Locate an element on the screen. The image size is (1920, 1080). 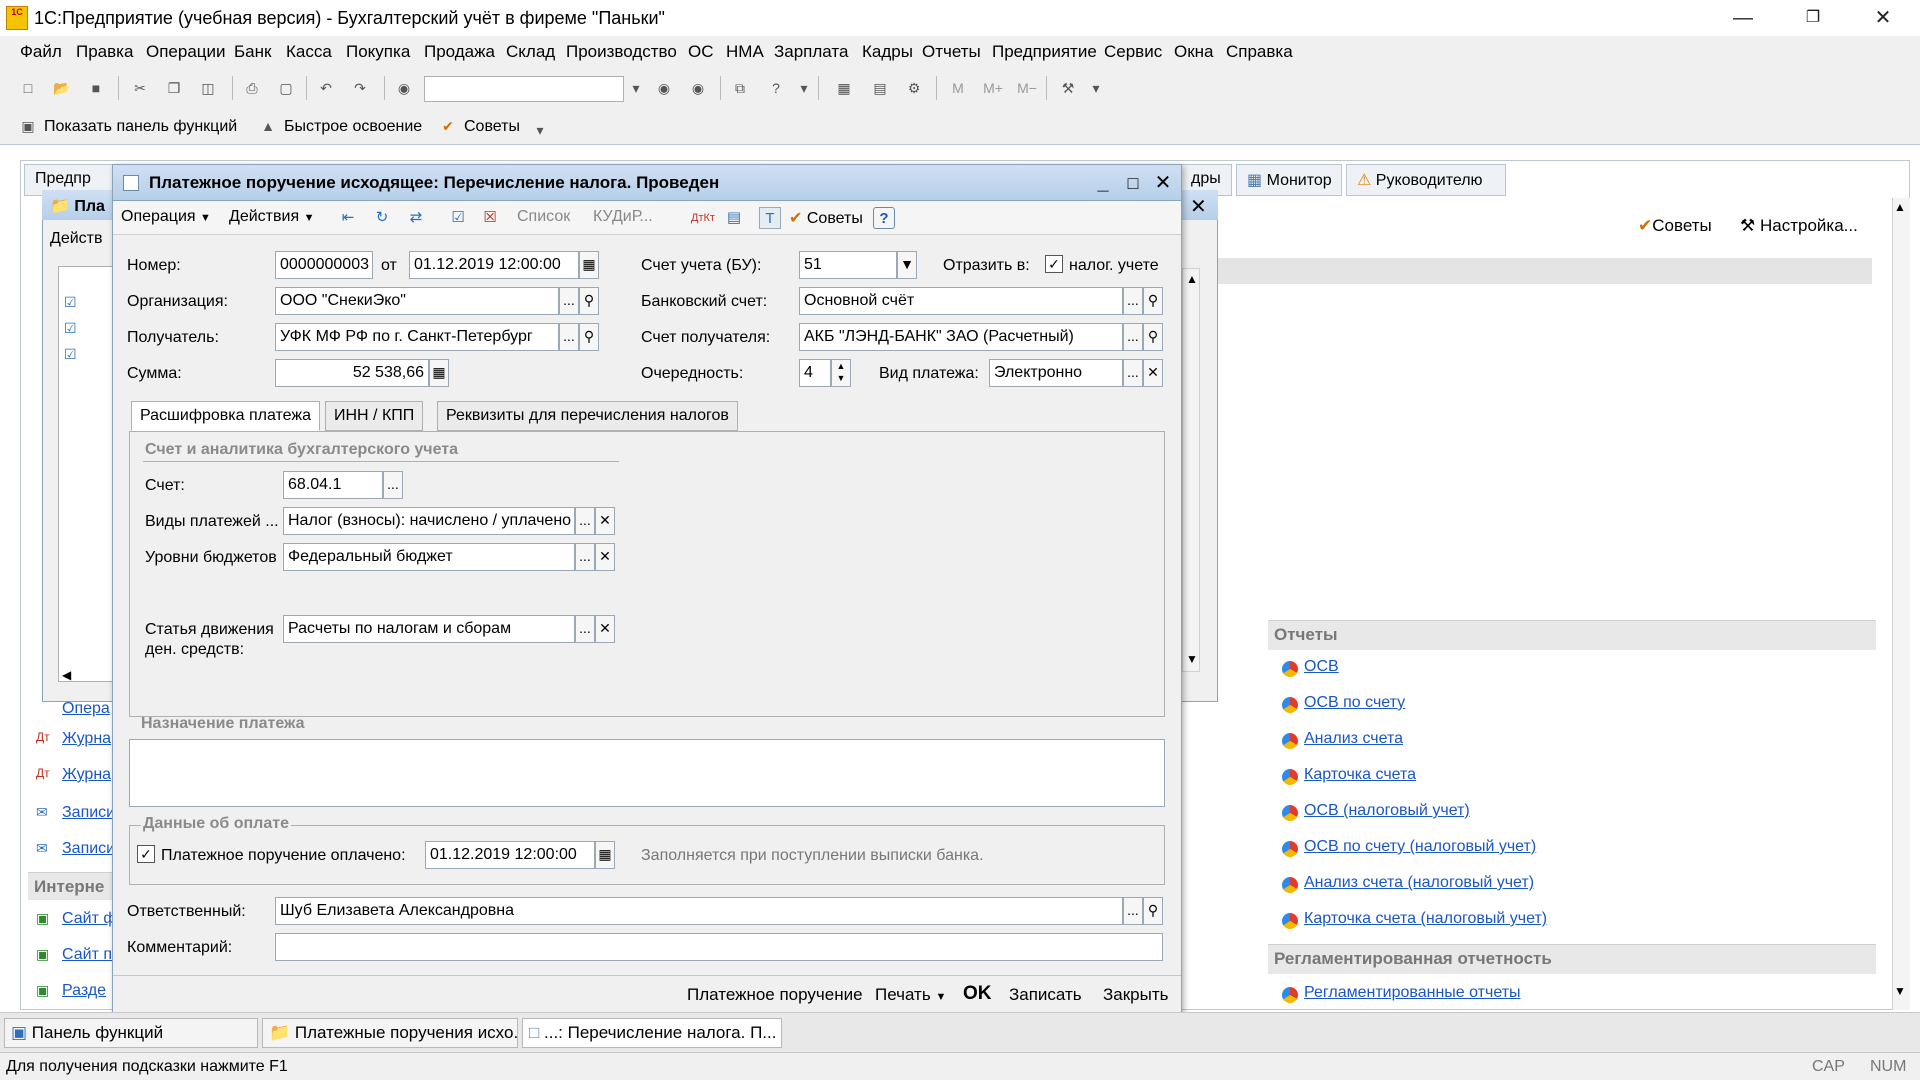
tab-monitor: ▦ Монитор is located at coordinates (1289, 180).